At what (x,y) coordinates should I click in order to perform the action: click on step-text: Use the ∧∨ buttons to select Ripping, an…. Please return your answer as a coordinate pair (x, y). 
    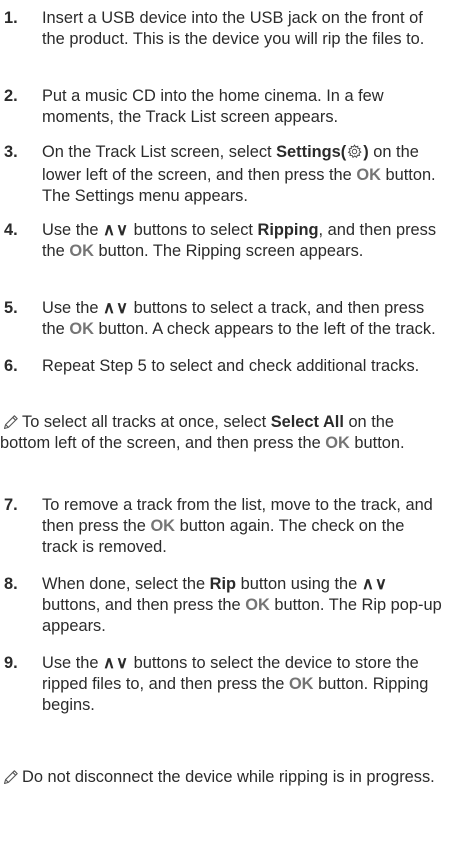
    Looking at the image, I should click on (239, 241).